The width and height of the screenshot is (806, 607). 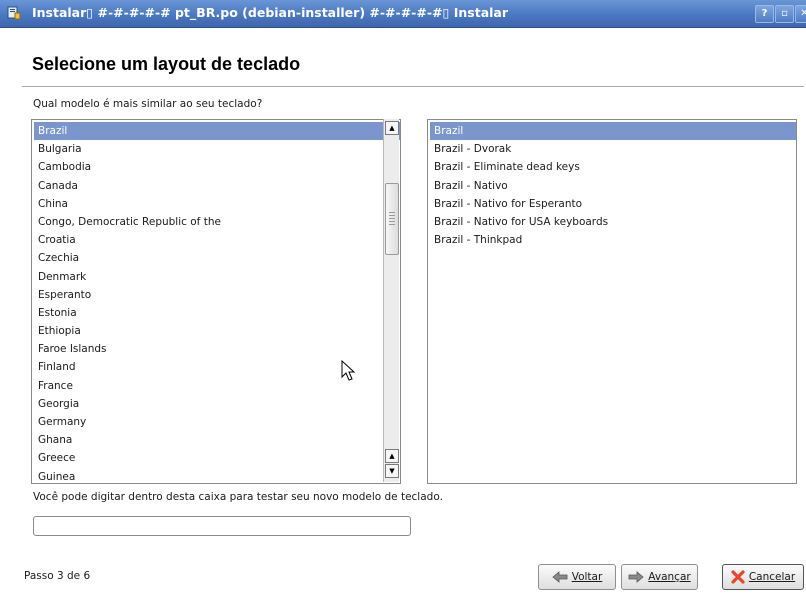 What do you see at coordinates (391, 300) in the screenshot?
I see `model-list-scrollbar: ▲ ▲ ▼` at bounding box center [391, 300].